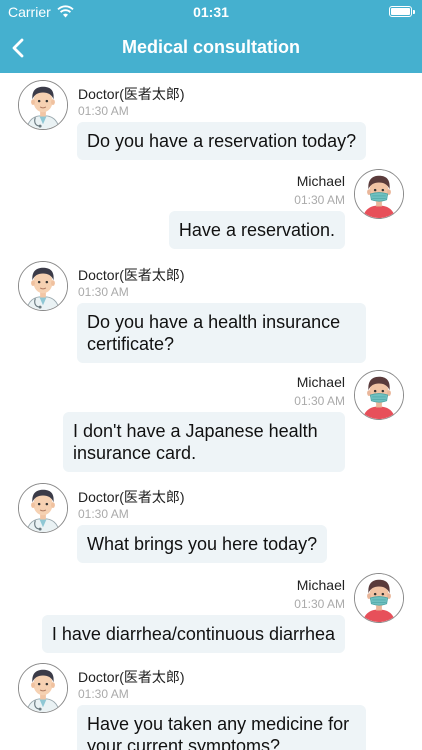  I want to click on message-bubble: Have a reservation., so click(256, 230).